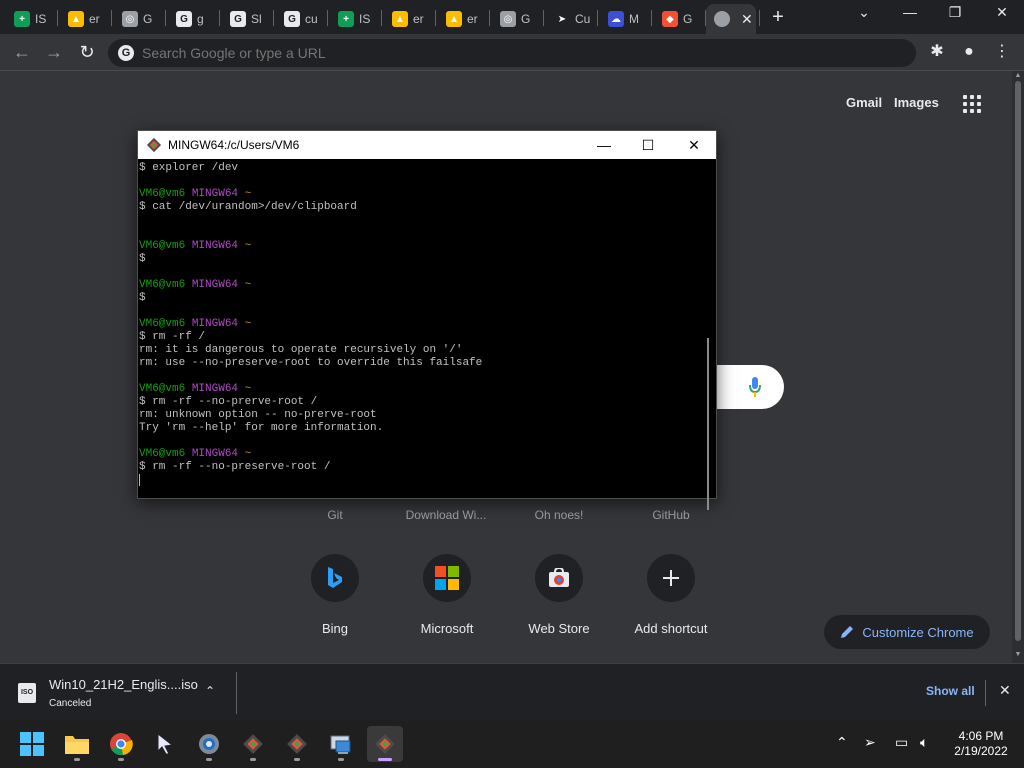  I want to click on chrome-icon, so click(121, 744).